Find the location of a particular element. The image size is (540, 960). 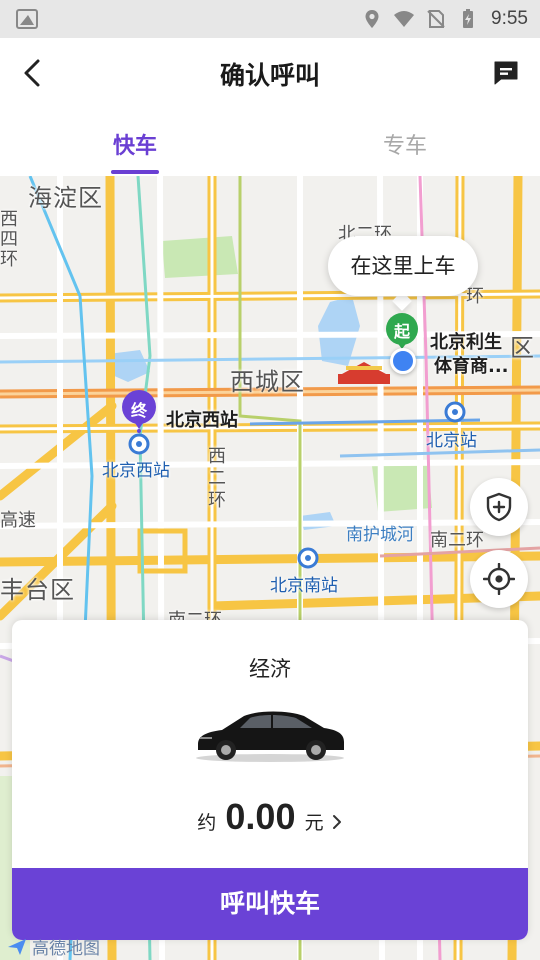

current-location-dot is located at coordinates (403, 361).